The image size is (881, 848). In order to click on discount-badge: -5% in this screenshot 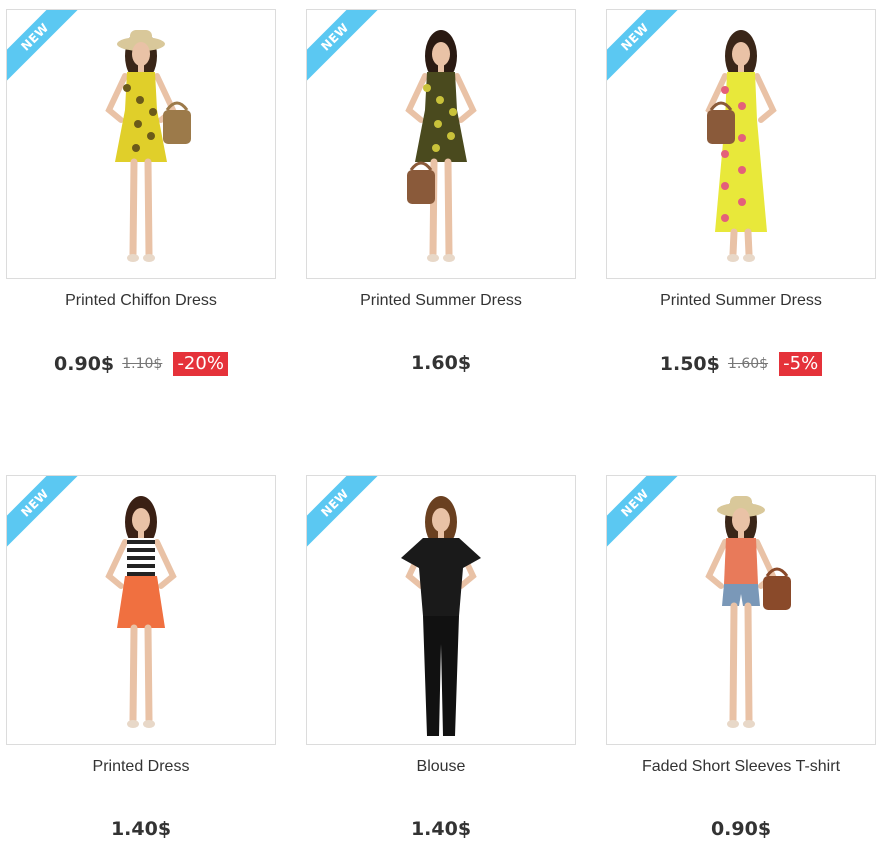, I will do `click(801, 364)`.